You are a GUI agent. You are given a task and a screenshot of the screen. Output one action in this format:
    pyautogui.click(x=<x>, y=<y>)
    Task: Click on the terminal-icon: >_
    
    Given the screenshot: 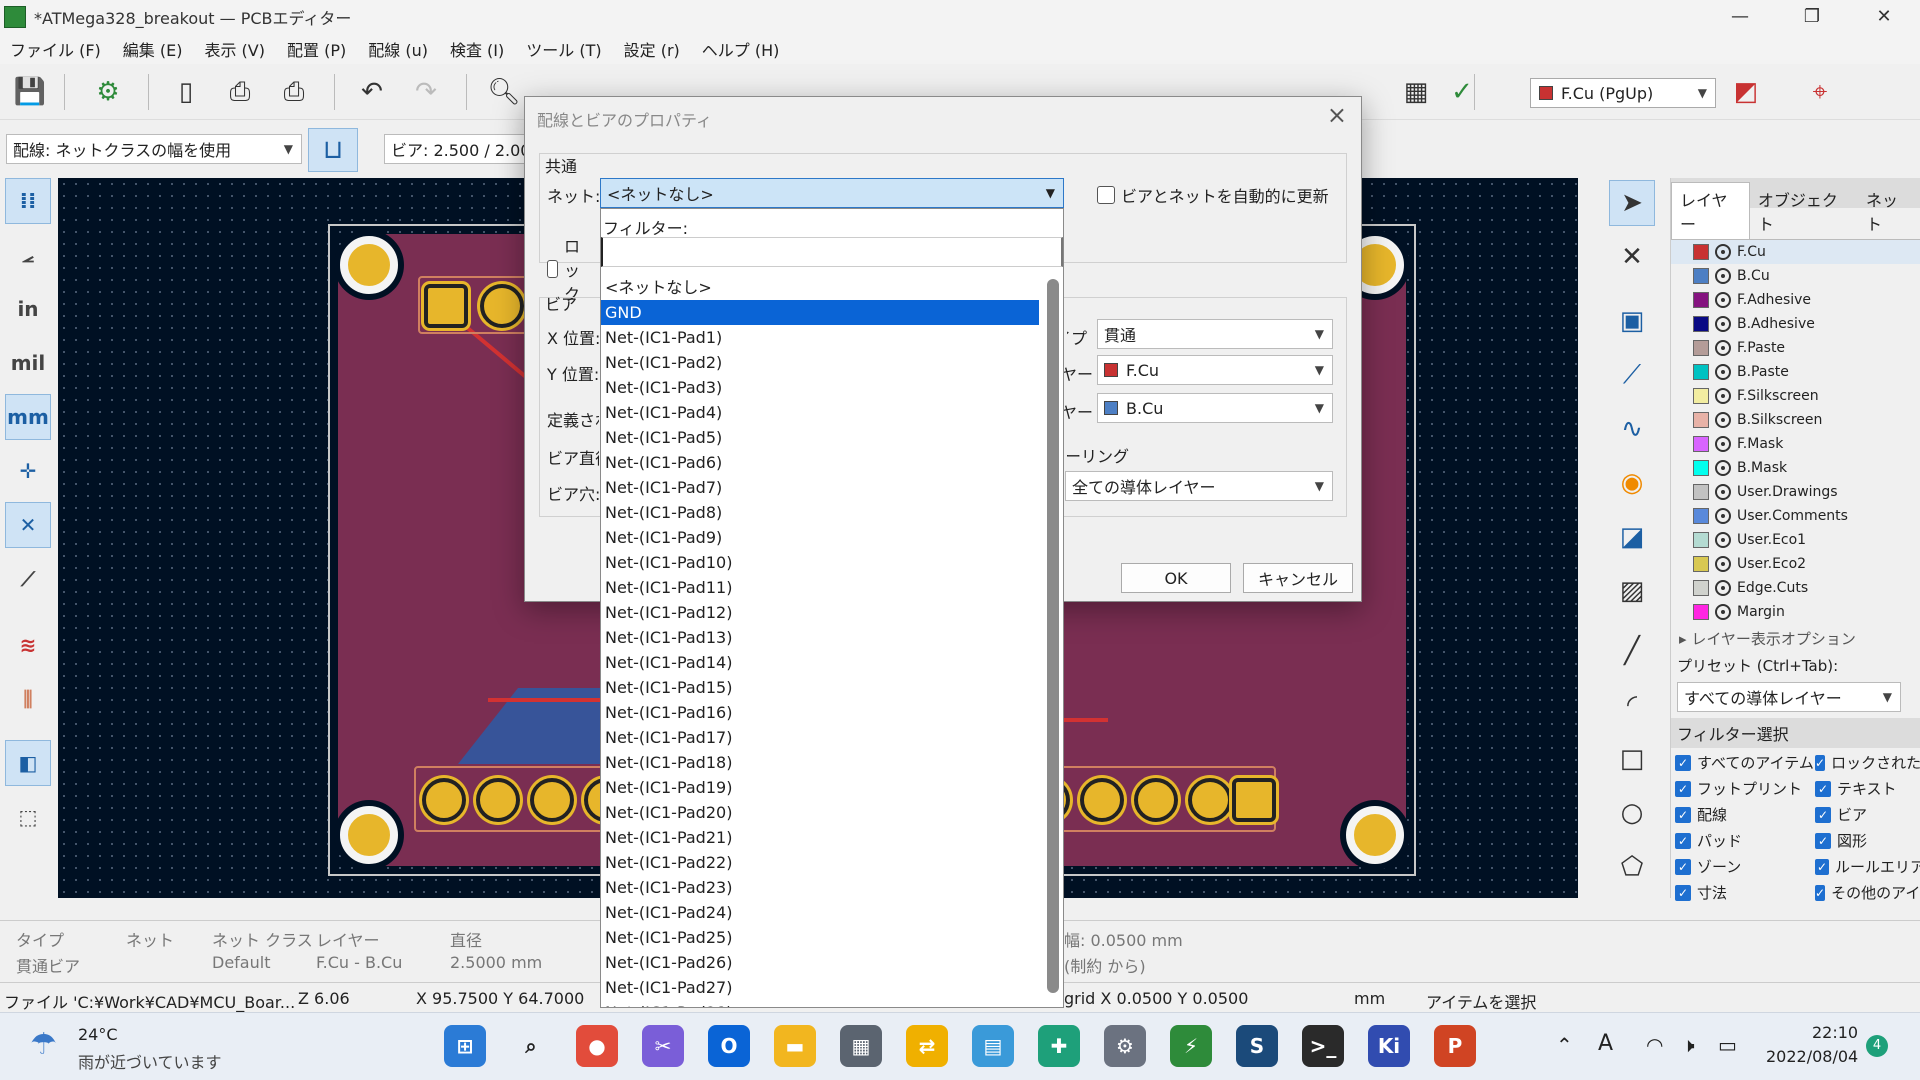 What is the action you would take?
    pyautogui.click(x=1323, y=1046)
    